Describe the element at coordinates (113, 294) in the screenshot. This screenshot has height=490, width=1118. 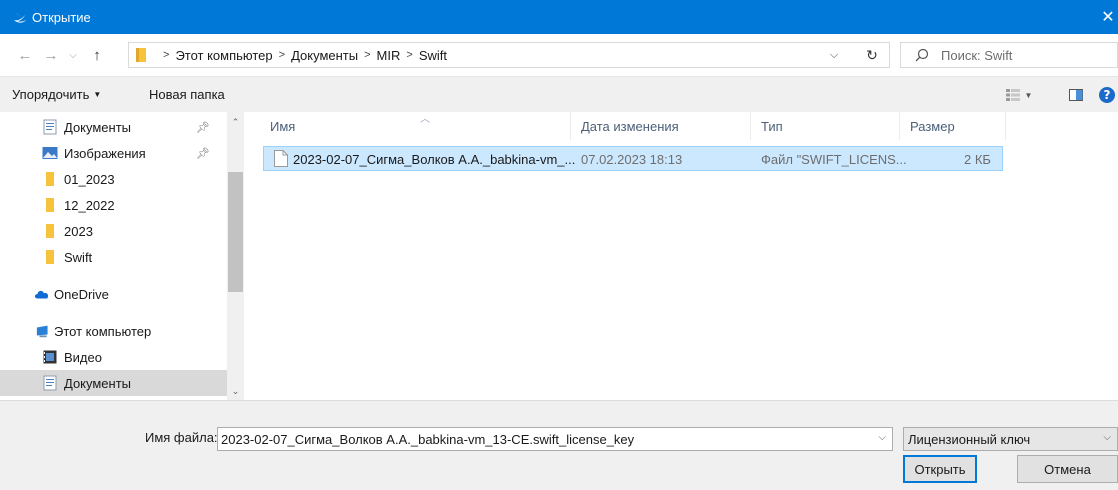
I see `sidebar-item-onedrive: OneDrive` at that location.